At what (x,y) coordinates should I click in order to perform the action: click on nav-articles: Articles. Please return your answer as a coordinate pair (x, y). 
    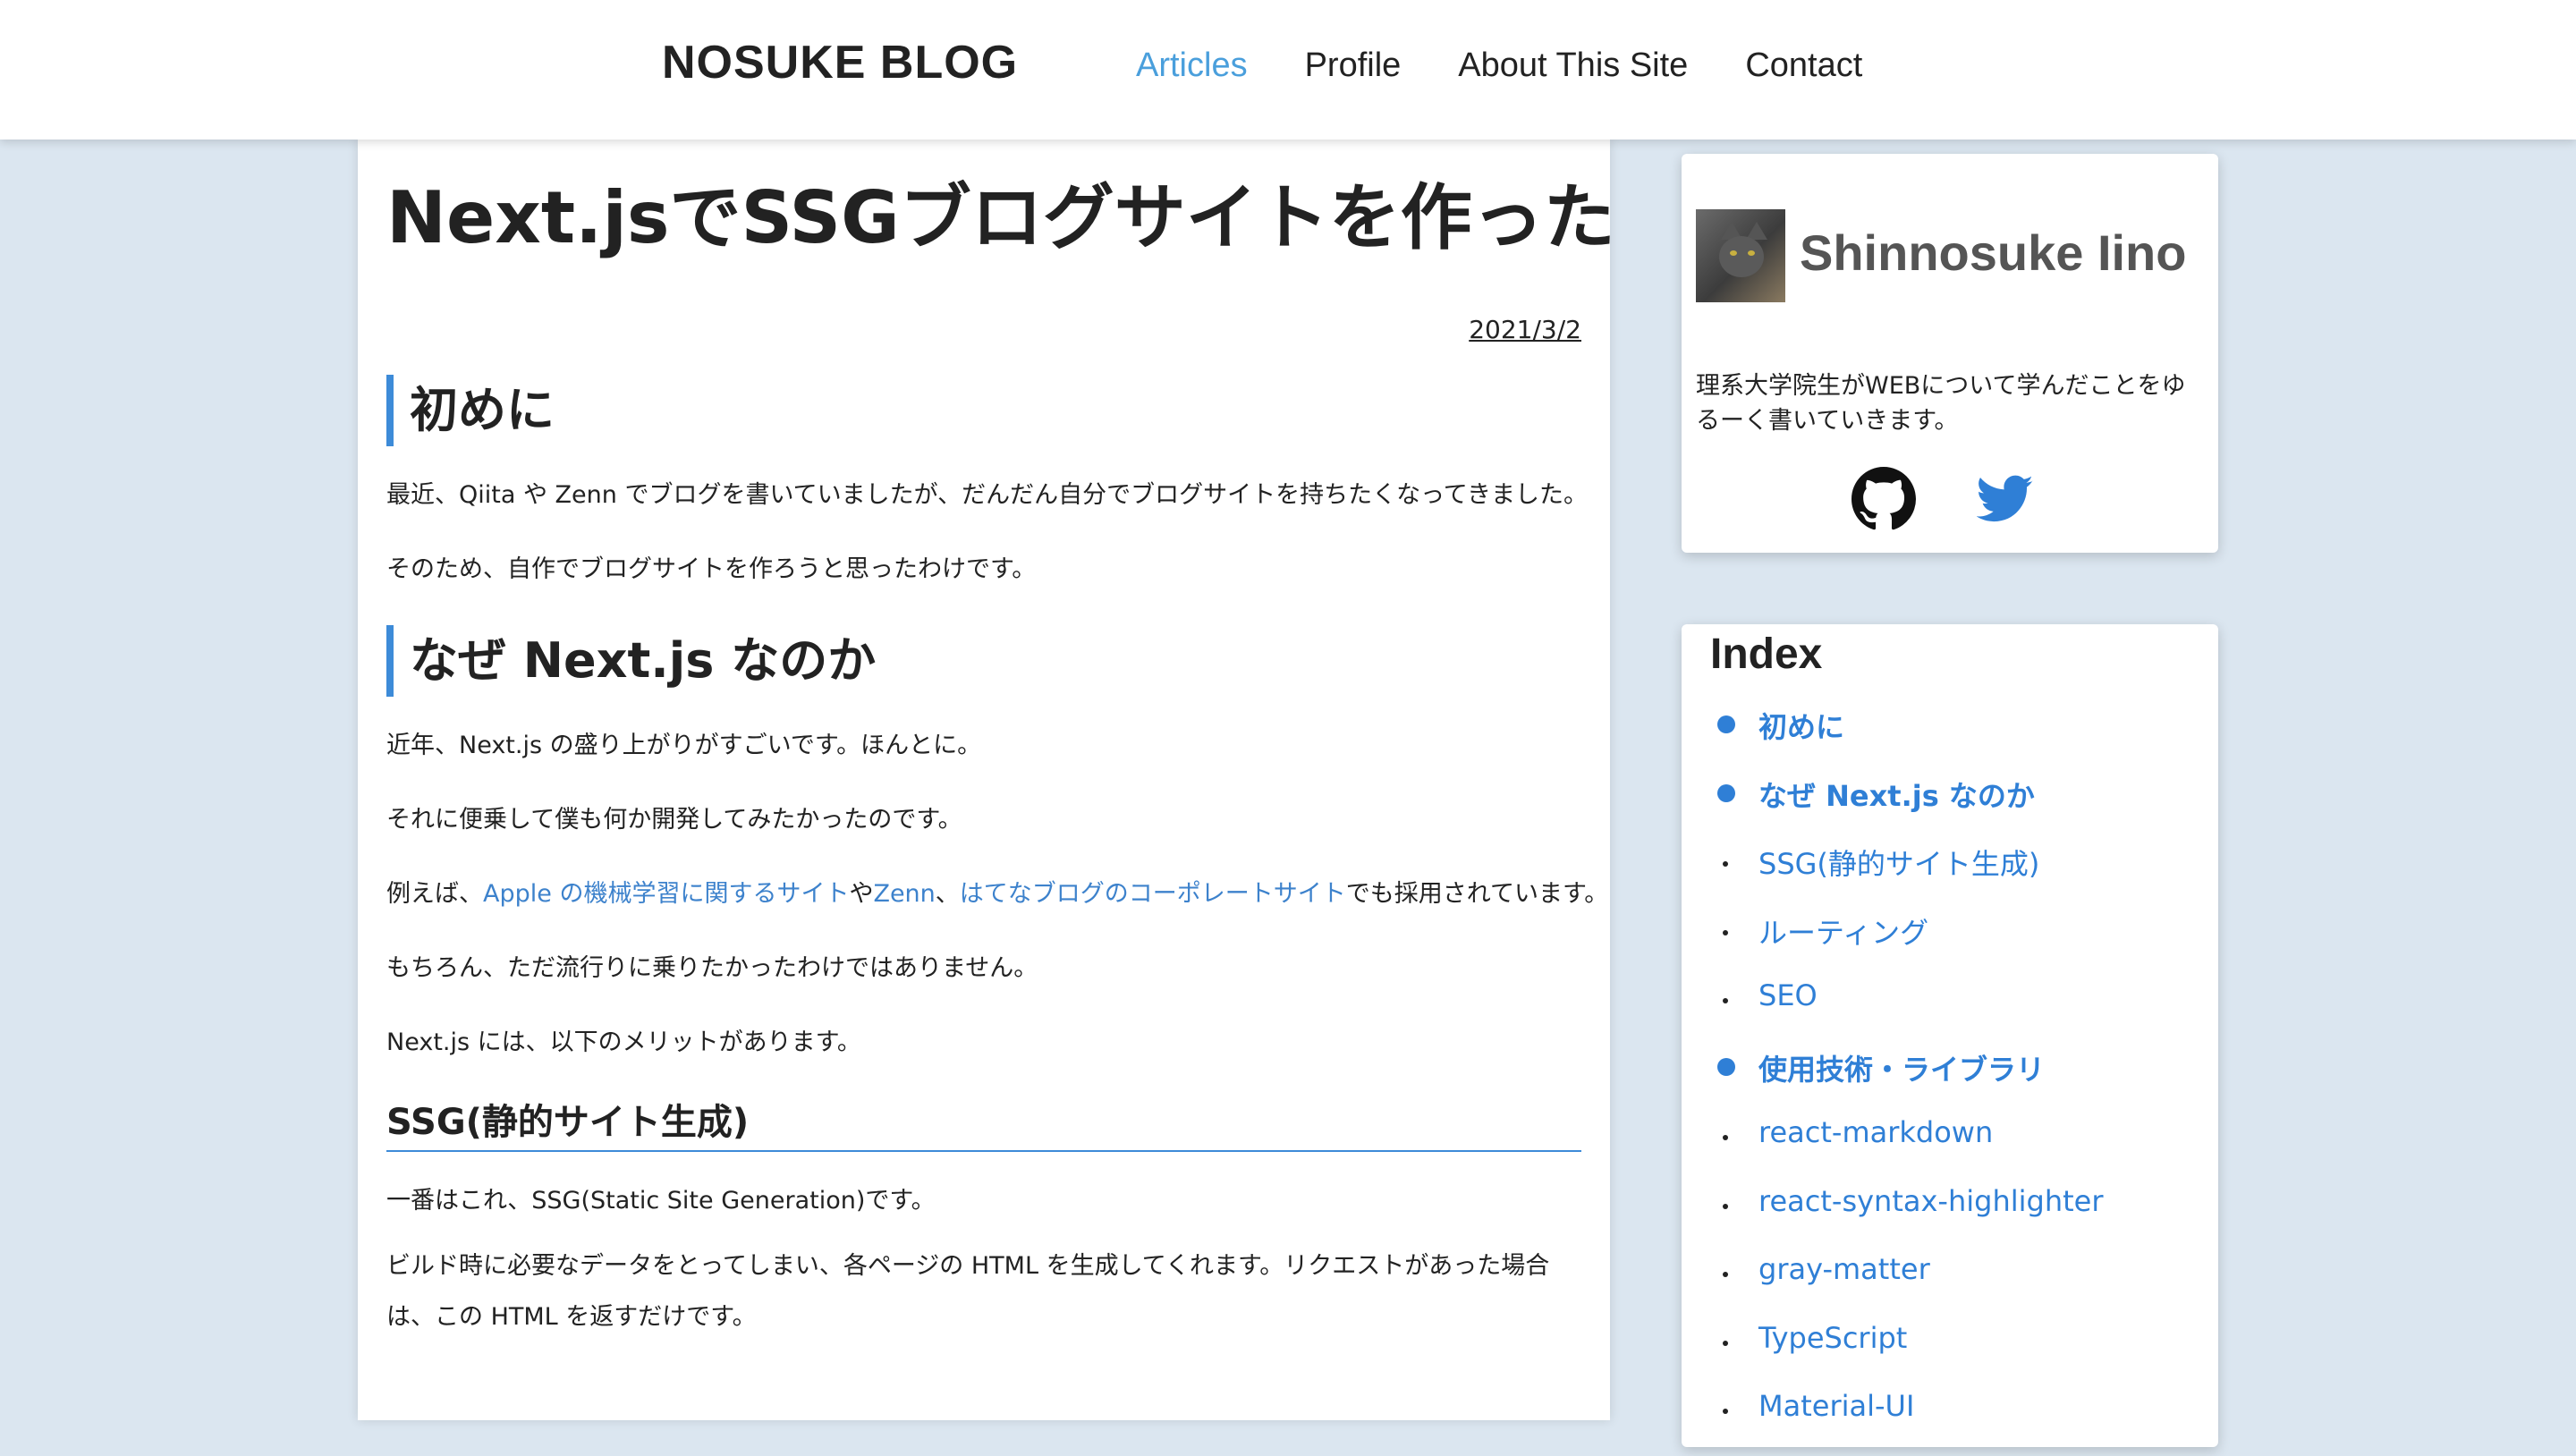
    Looking at the image, I should click on (1192, 66).